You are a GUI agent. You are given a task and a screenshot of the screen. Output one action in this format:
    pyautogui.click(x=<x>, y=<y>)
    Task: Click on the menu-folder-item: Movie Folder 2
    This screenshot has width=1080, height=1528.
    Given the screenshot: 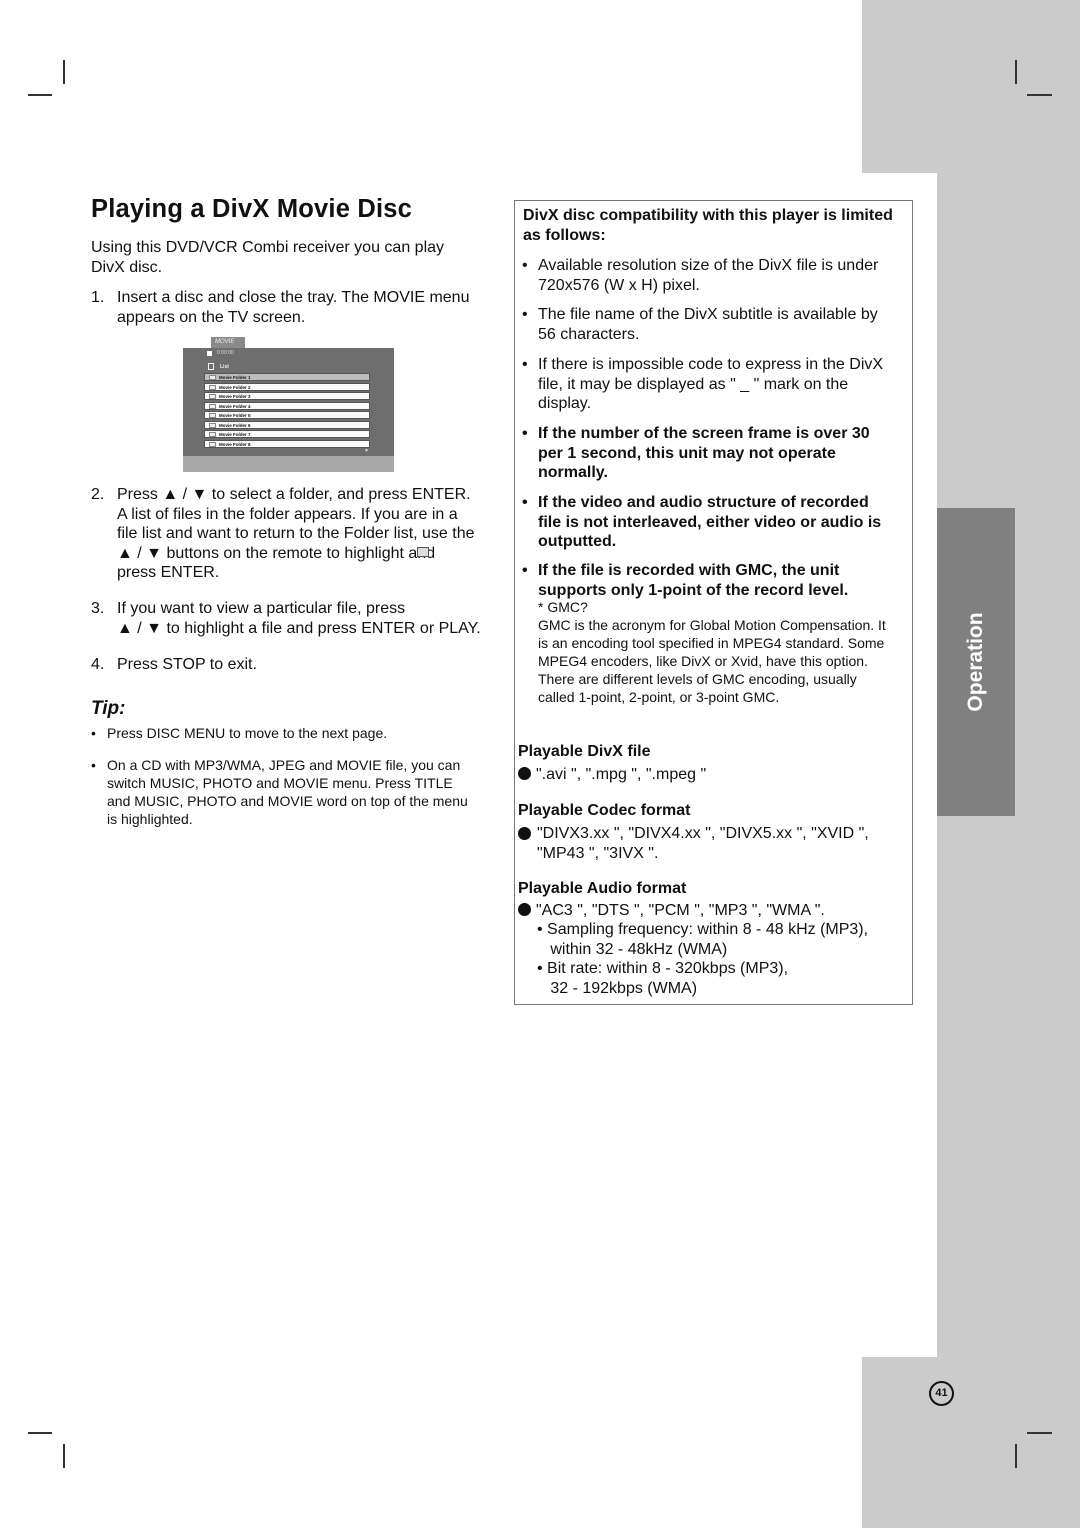 What is the action you would take?
    pyautogui.click(x=287, y=386)
    